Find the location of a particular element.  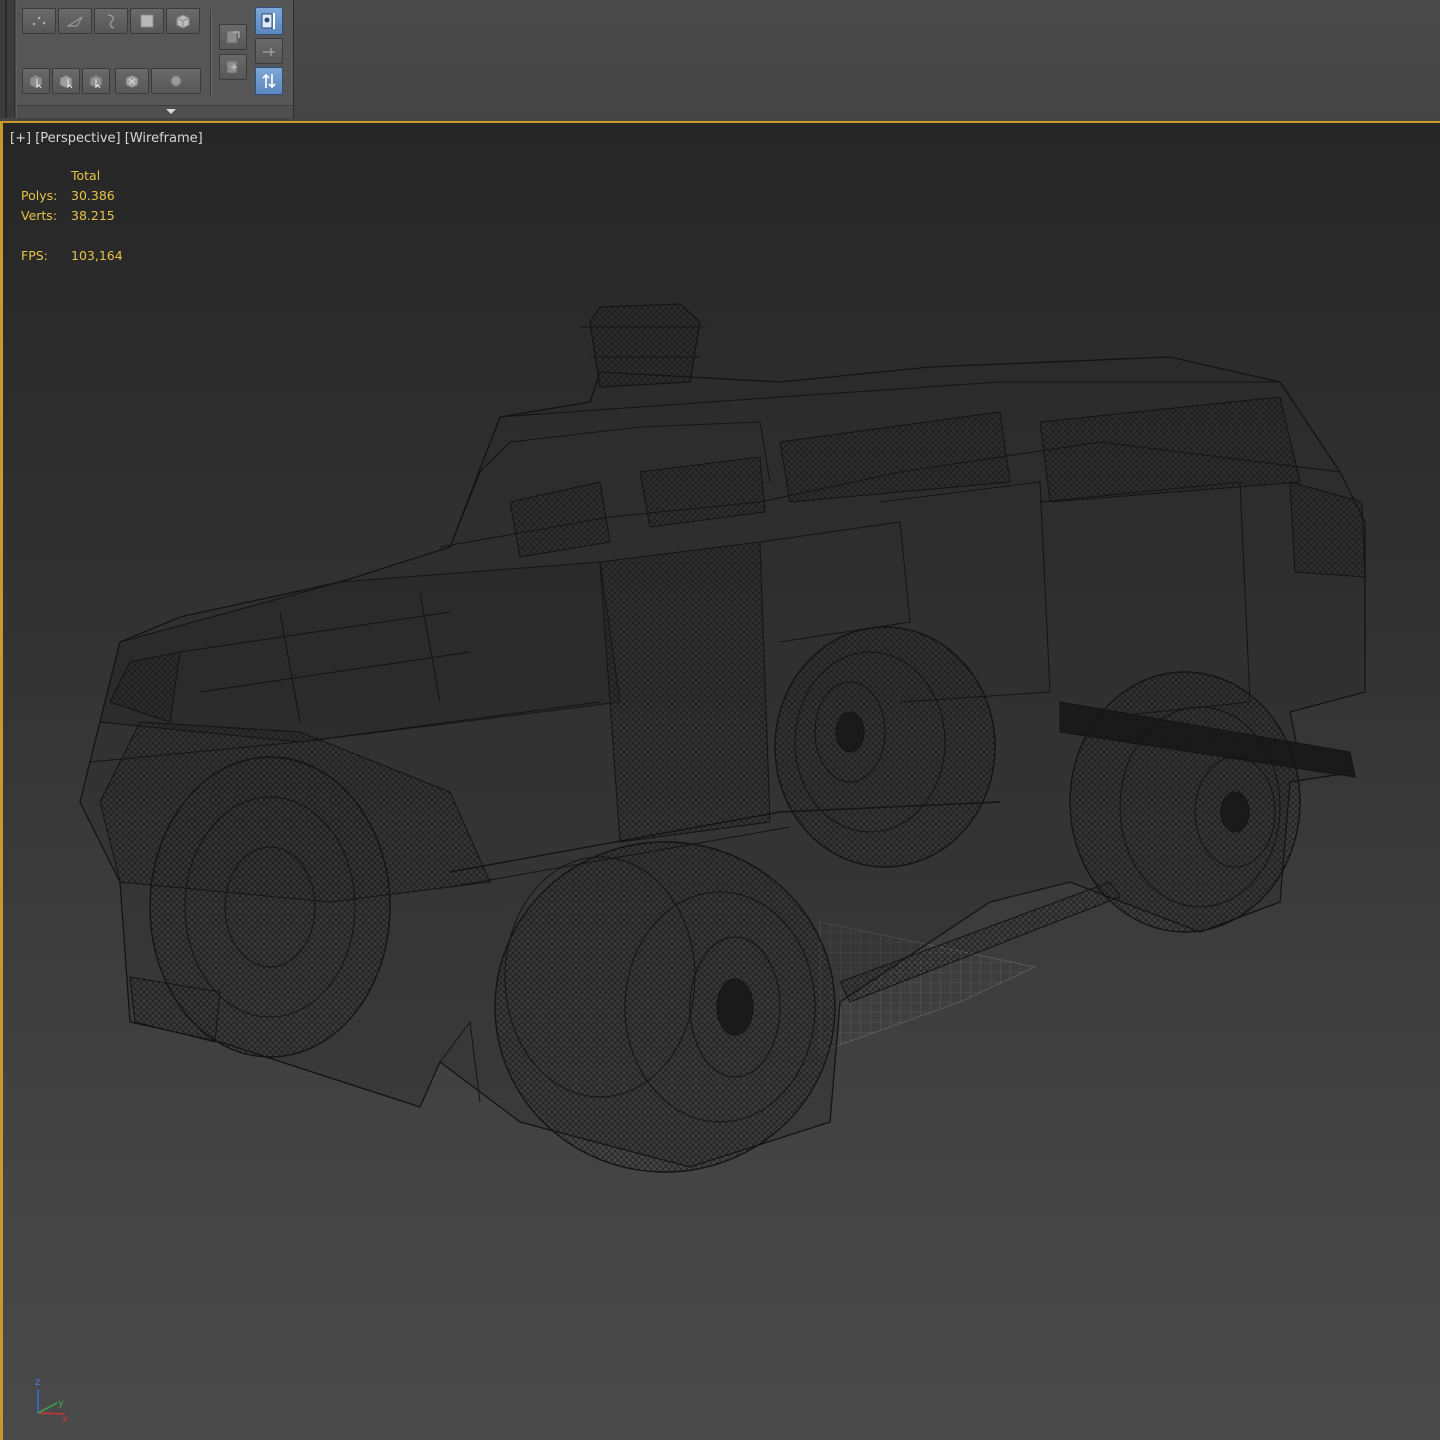

select-by-vertex-icon is located at coordinates (36, 81).